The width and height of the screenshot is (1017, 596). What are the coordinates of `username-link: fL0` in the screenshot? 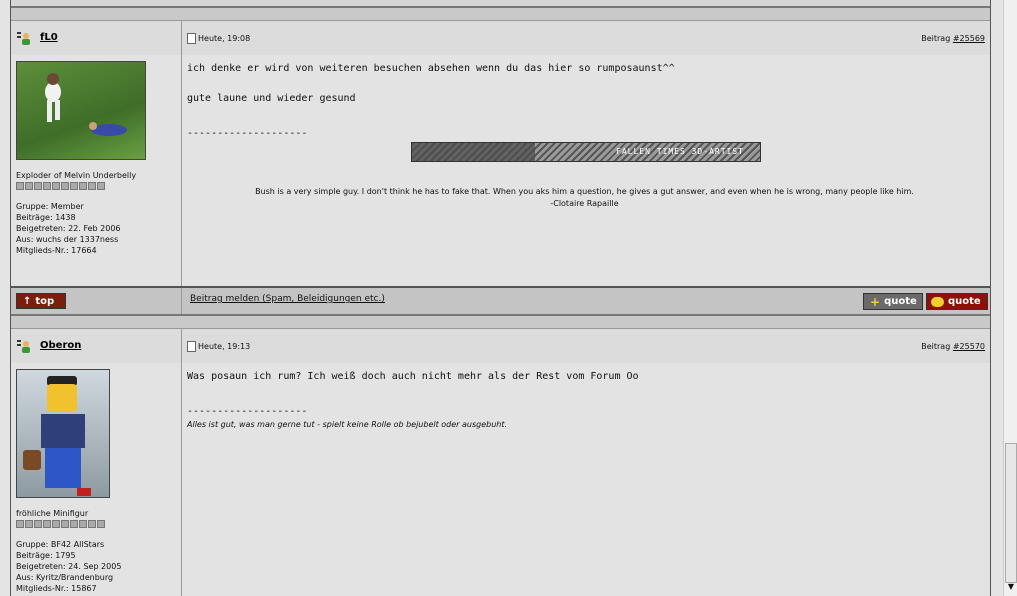 It's located at (49, 37).